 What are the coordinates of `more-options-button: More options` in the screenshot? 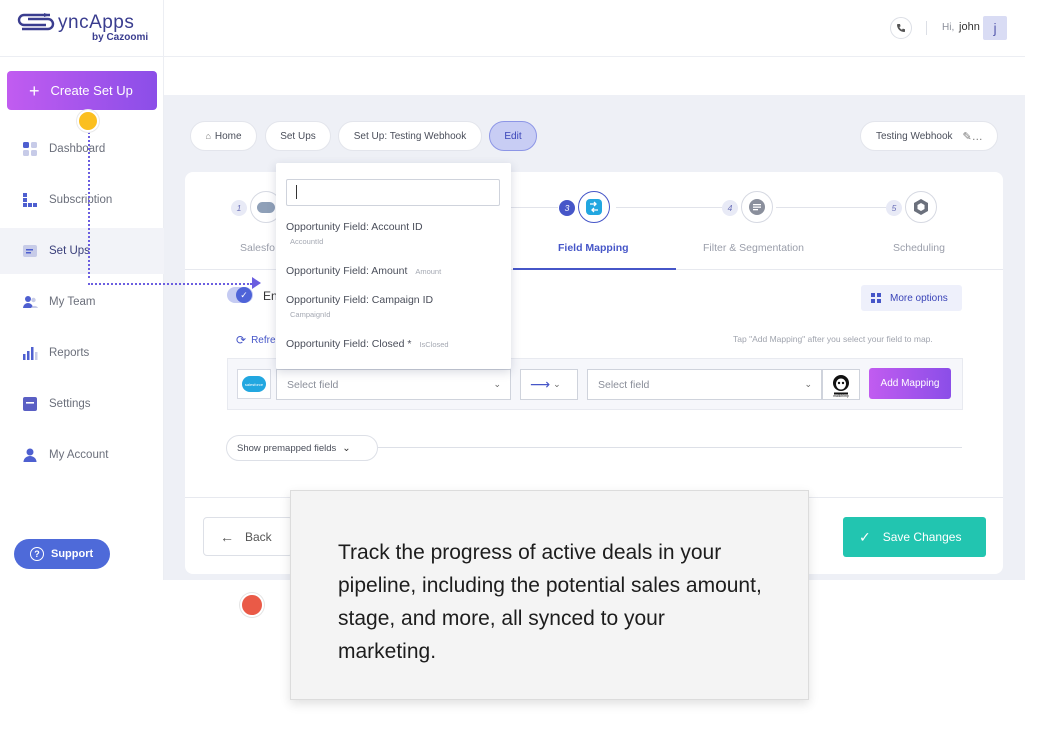 It's located at (911, 298).